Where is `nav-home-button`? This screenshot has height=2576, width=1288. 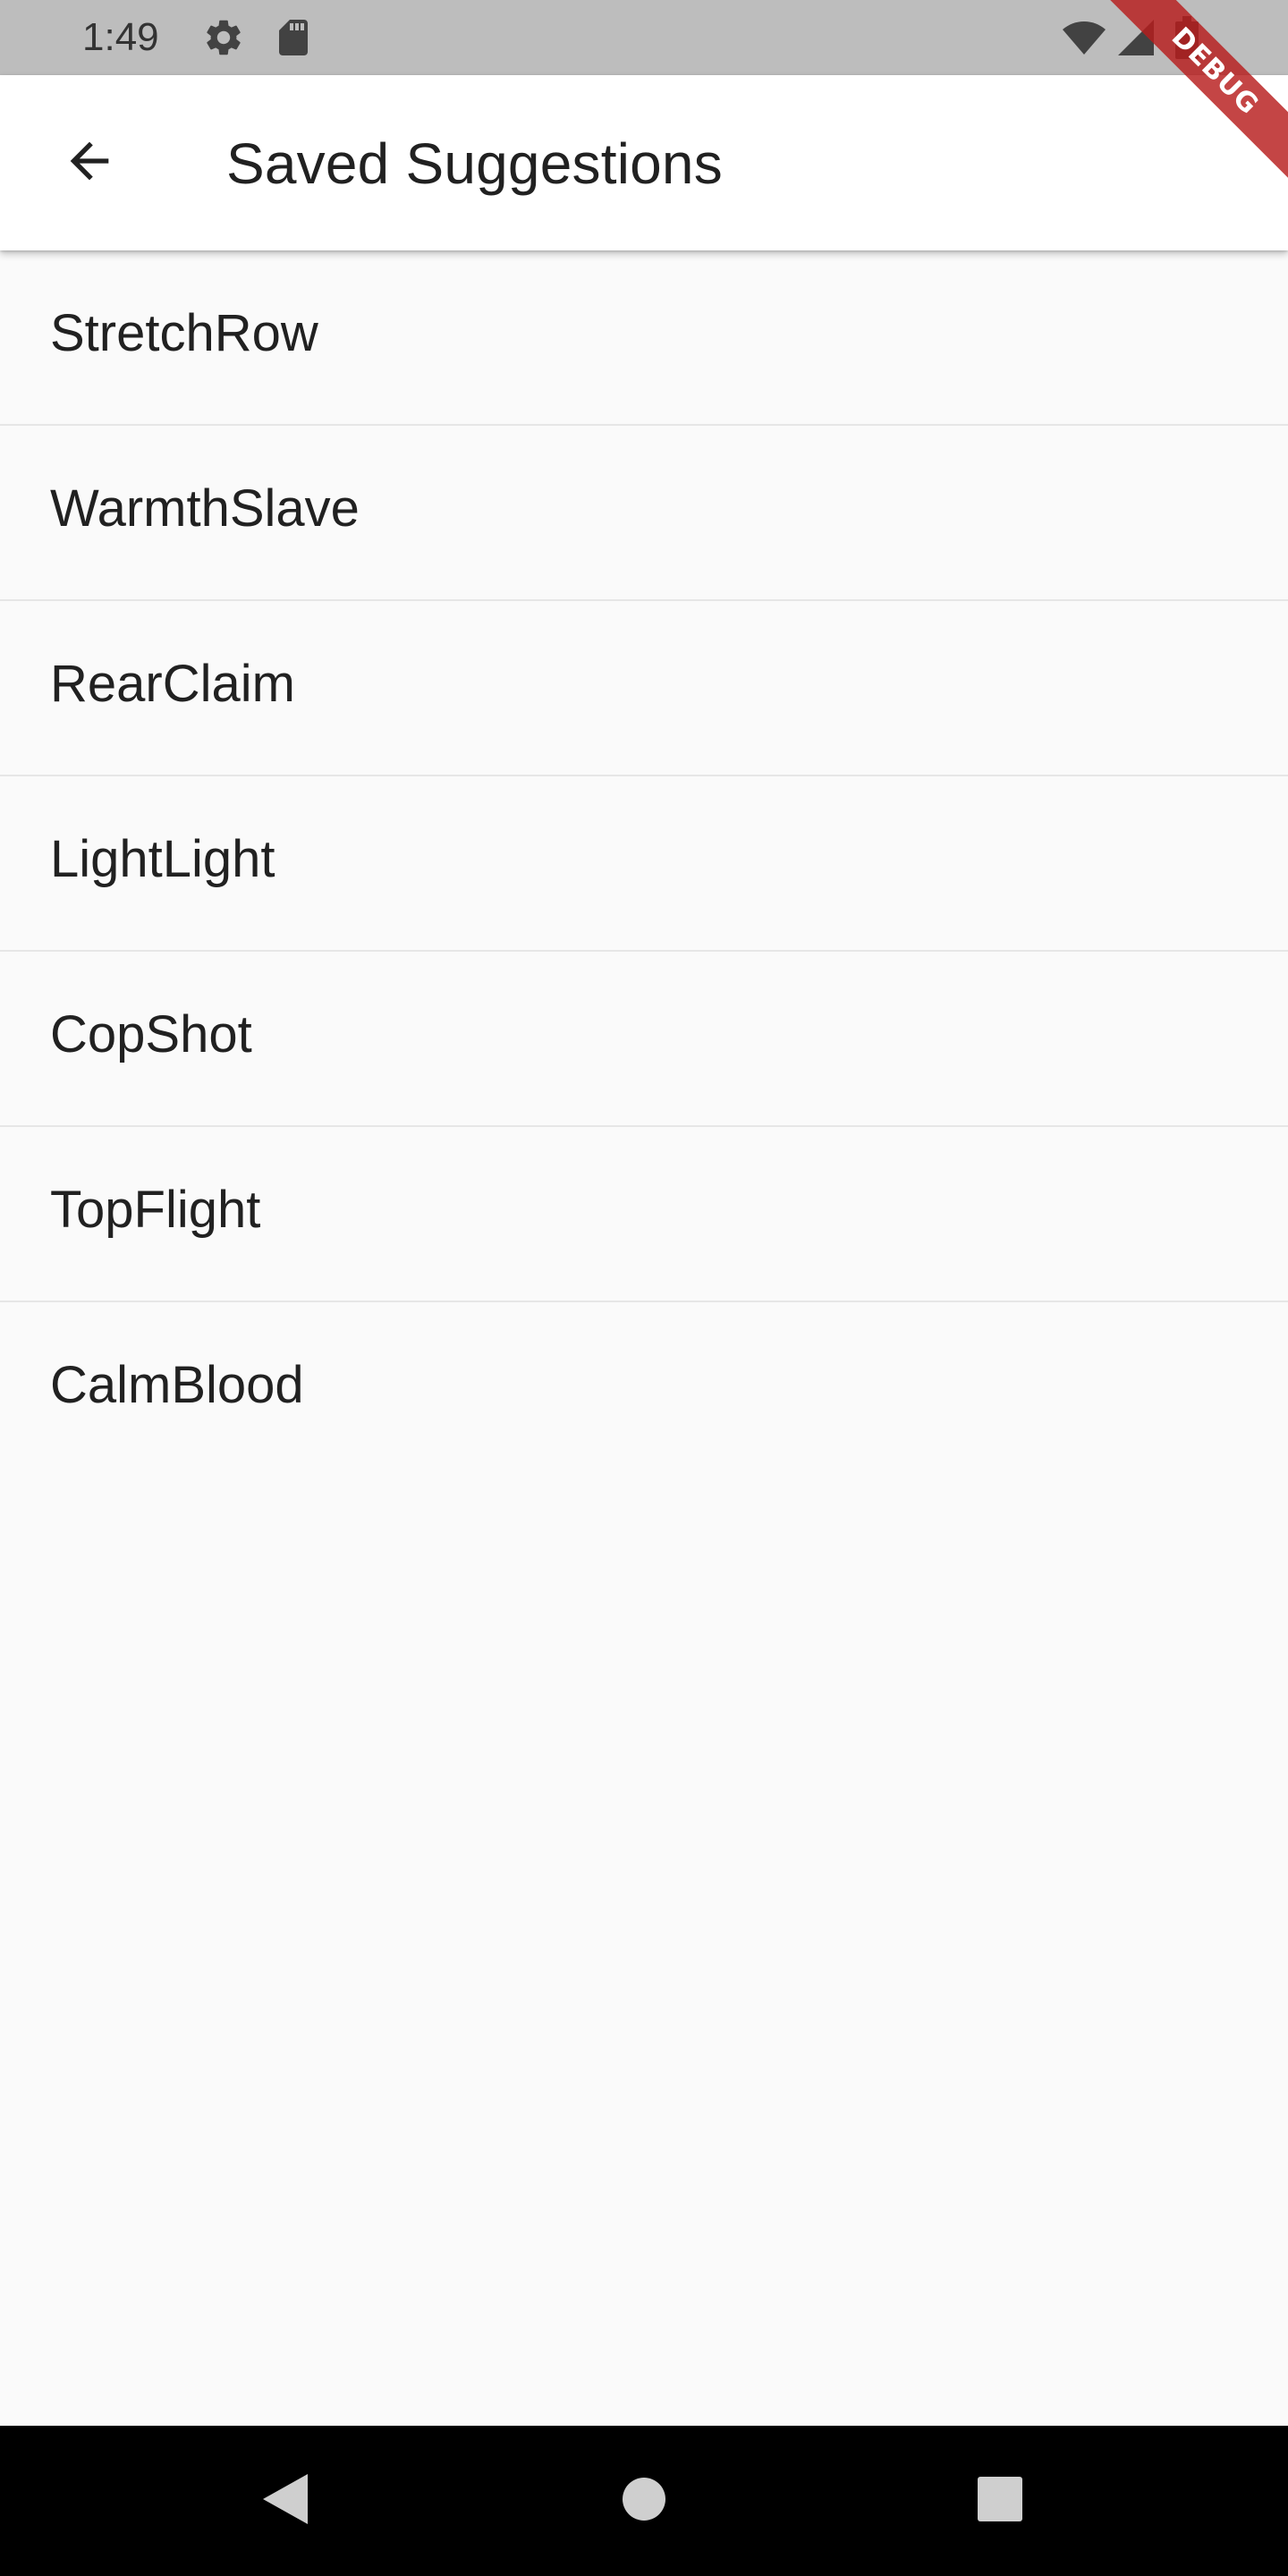
nav-home-button is located at coordinates (644, 2501).